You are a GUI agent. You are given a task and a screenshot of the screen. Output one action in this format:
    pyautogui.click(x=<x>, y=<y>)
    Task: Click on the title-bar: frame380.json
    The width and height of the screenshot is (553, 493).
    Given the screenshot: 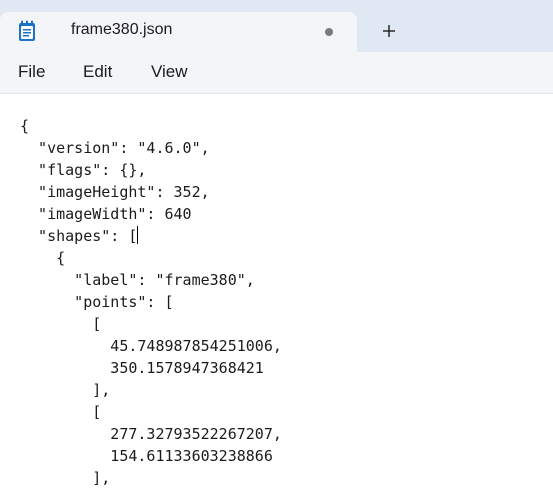 What is the action you would take?
    pyautogui.click(x=276, y=26)
    